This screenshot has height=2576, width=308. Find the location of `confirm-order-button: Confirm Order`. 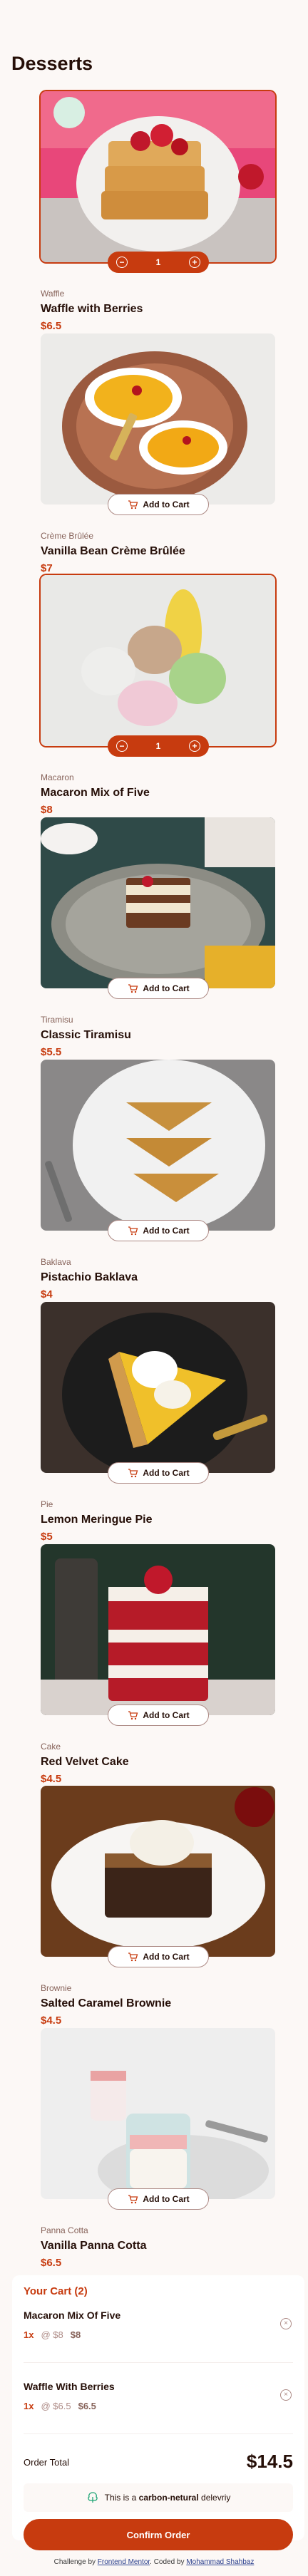

confirm-order-button: Confirm Order is located at coordinates (158, 2535).